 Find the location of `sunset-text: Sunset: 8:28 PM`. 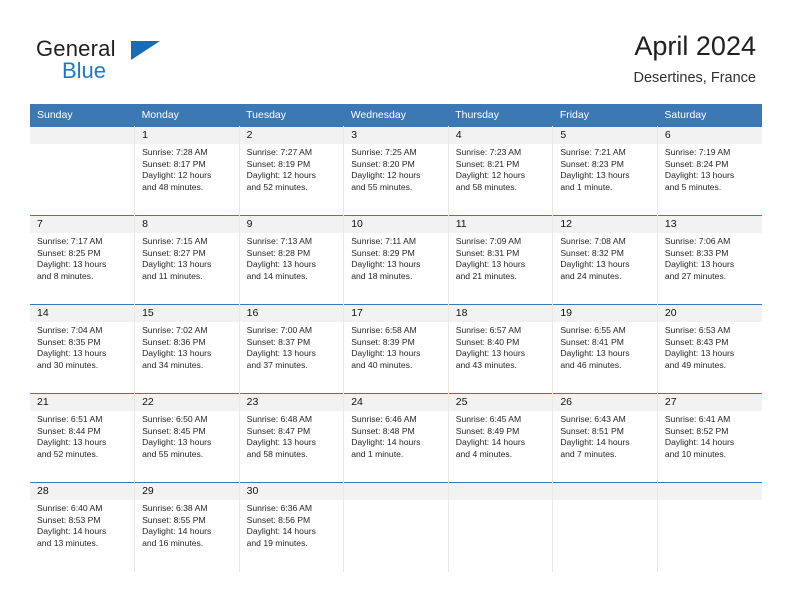

sunset-text: Sunset: 8:28 PM is located at coordinates (278, 252).